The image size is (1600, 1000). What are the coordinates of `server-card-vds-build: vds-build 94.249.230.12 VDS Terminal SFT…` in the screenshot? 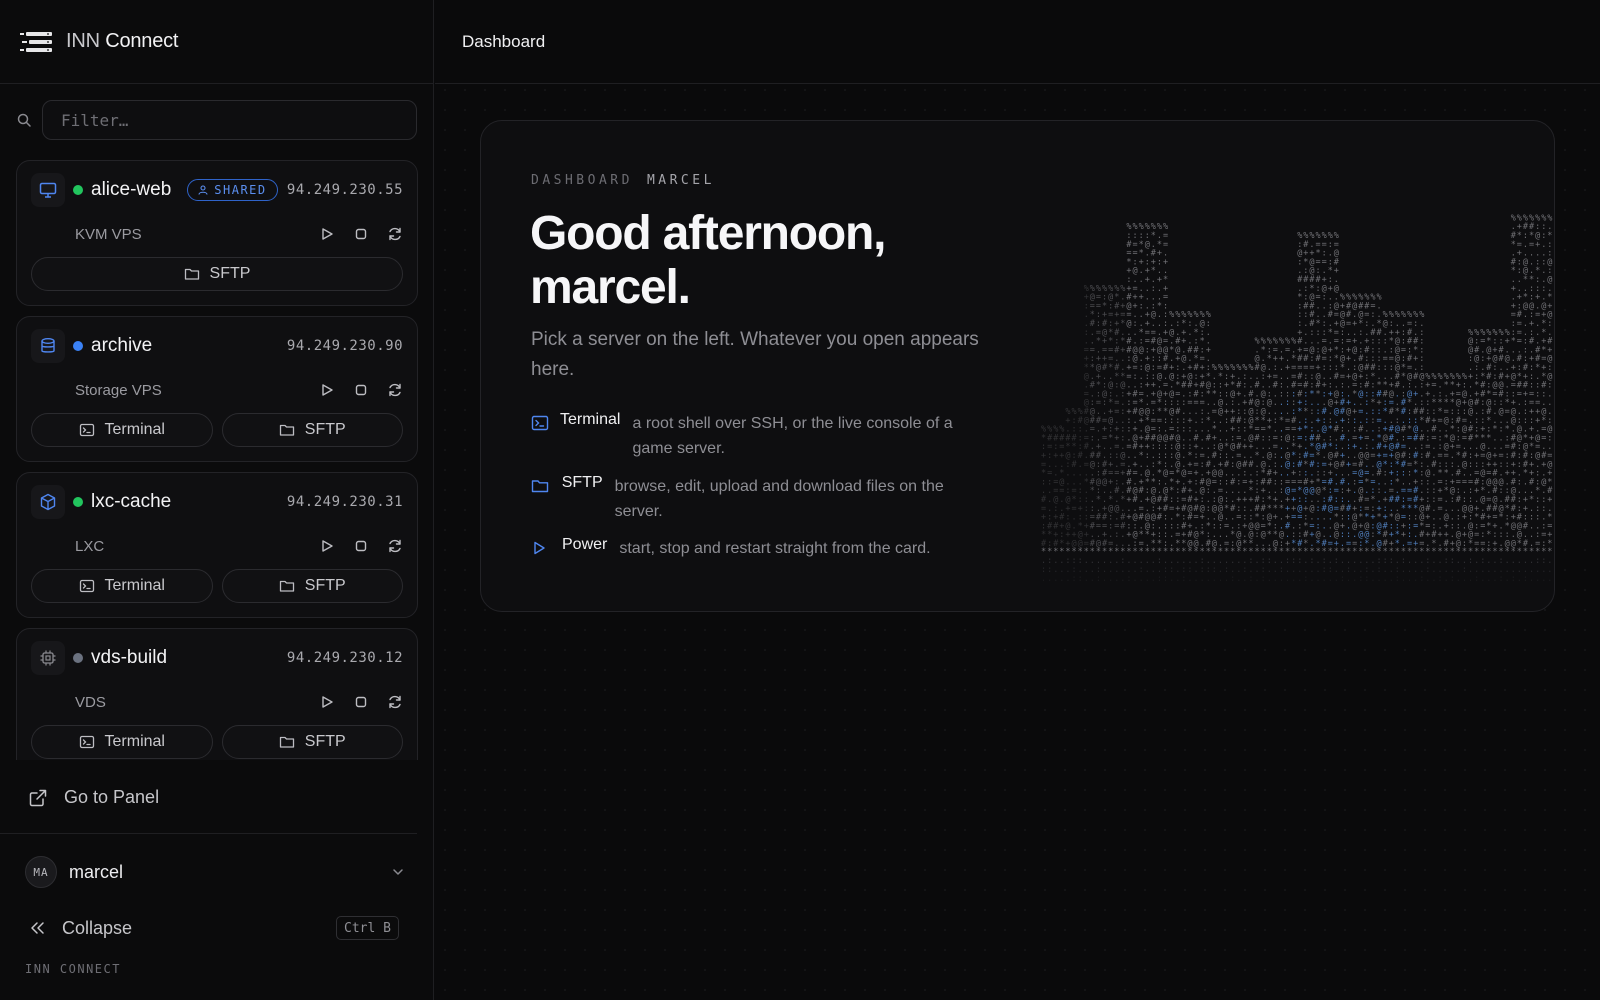 It's located at (217, 694).